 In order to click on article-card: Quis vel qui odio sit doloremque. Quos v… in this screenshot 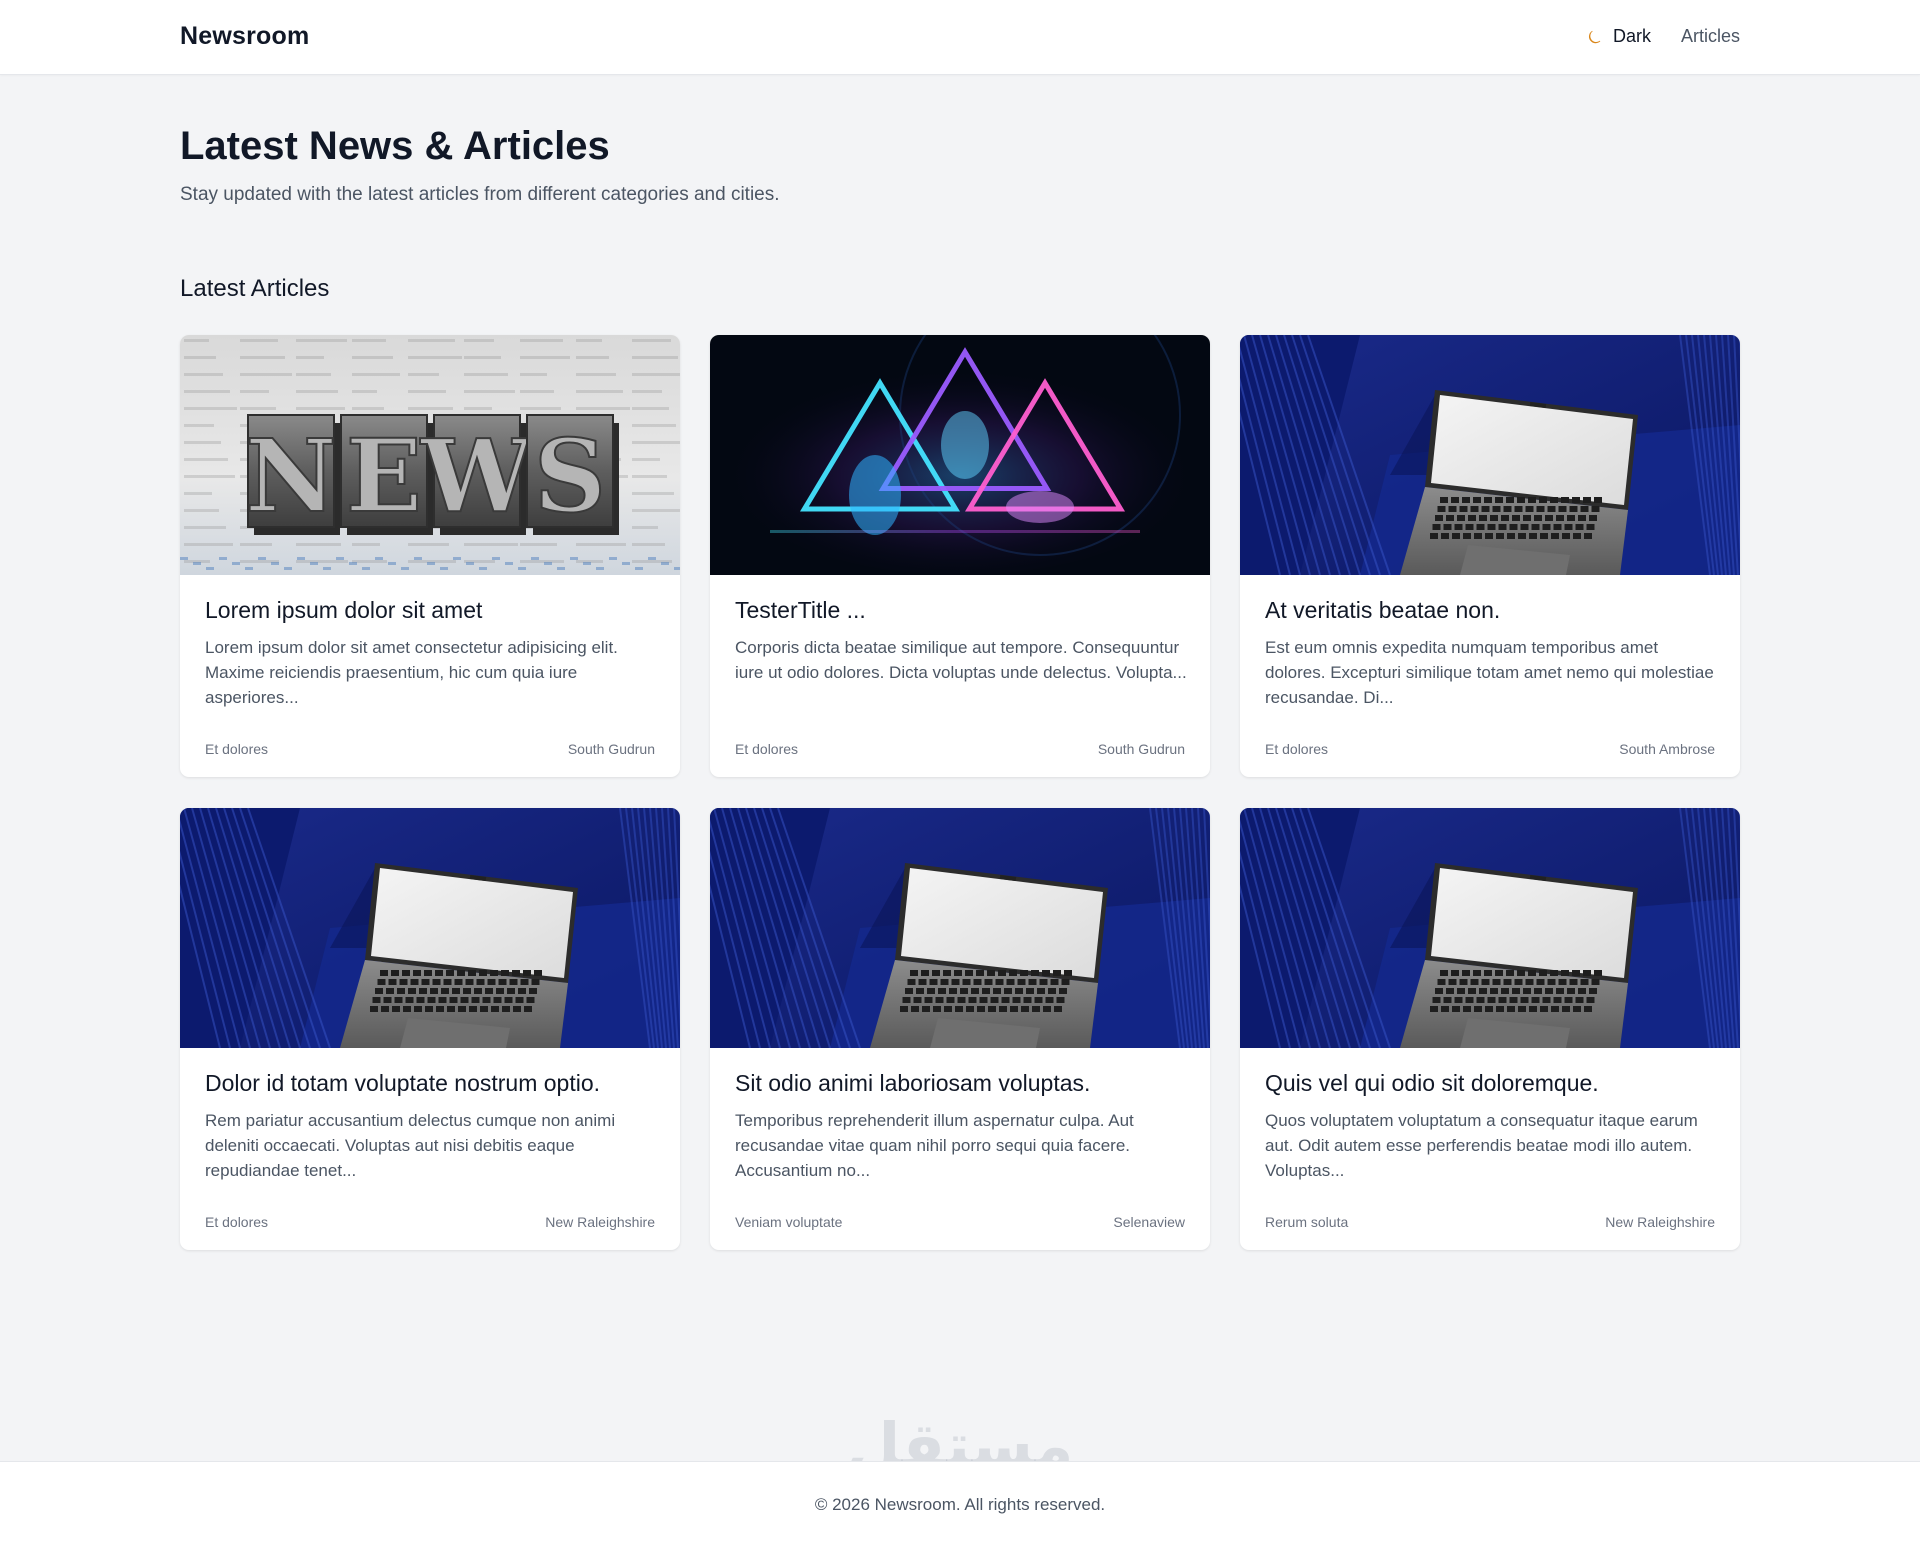, I will do `click(1490, 1029)`.